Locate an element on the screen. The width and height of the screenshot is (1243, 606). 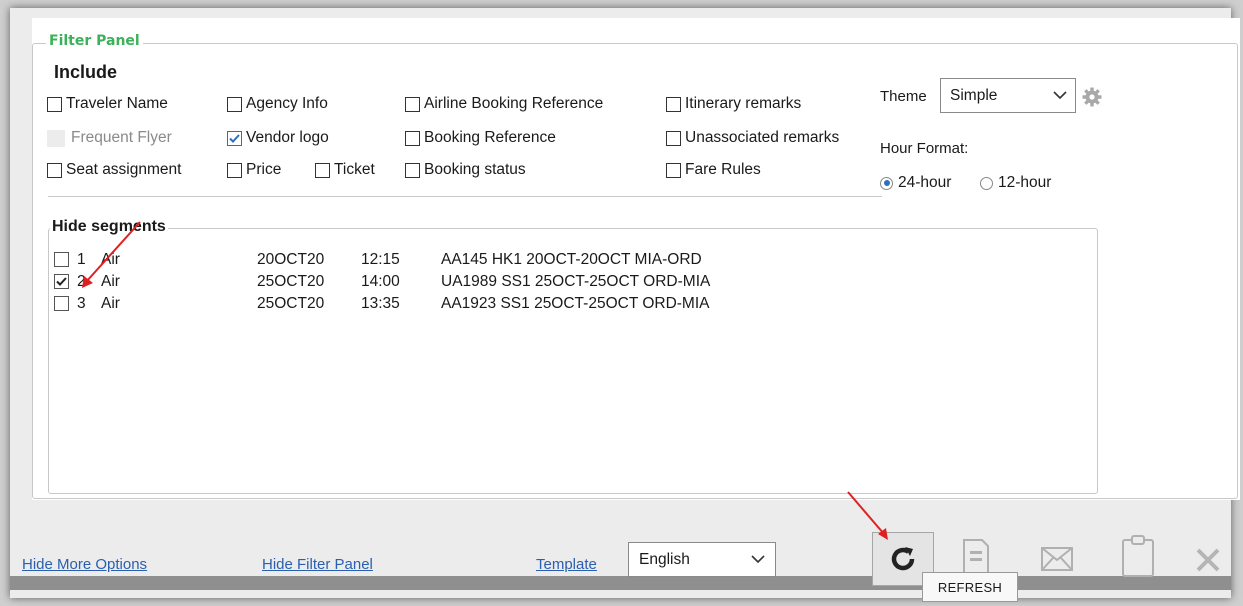
checkbox-label: Airline Booking Reference is located at coordinates (514, 103).